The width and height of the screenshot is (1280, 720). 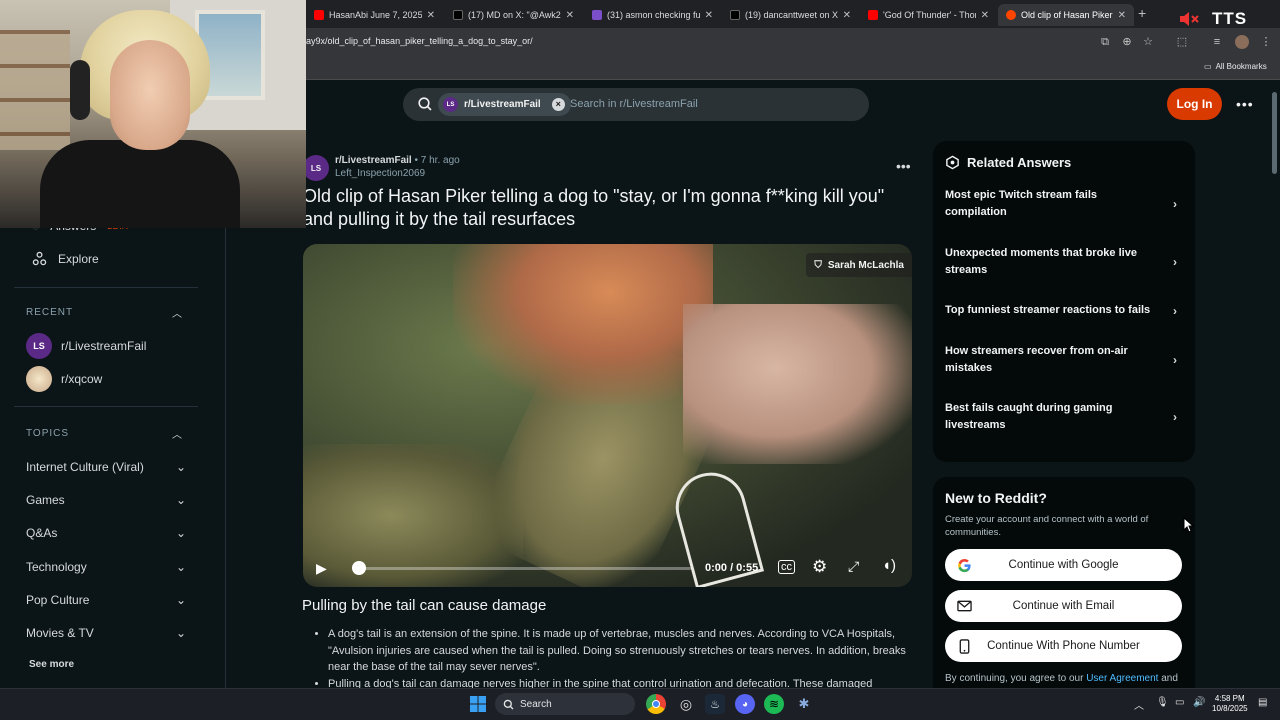 What do you see at coordinates (321, 568) in the screenshot?
I see `play-icon: ▶` at bounding box center [321, 568].